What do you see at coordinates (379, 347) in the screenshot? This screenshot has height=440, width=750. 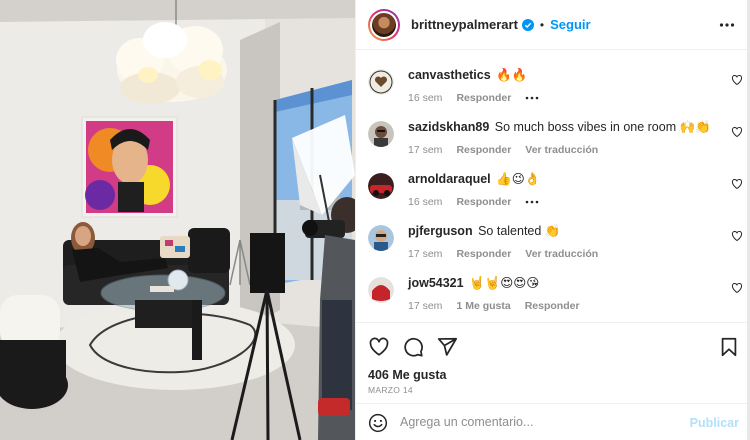 I see `heart-icon` at bounding box center [379, 347].